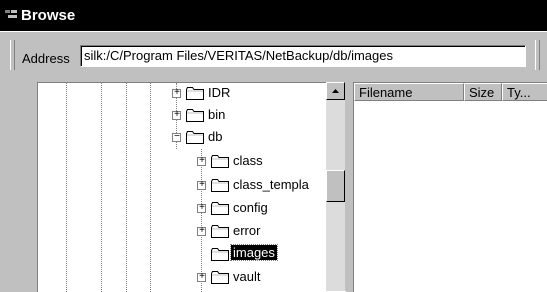 The image size is (547, 292). I want to click on toolbar-grip, so click(12, 55).